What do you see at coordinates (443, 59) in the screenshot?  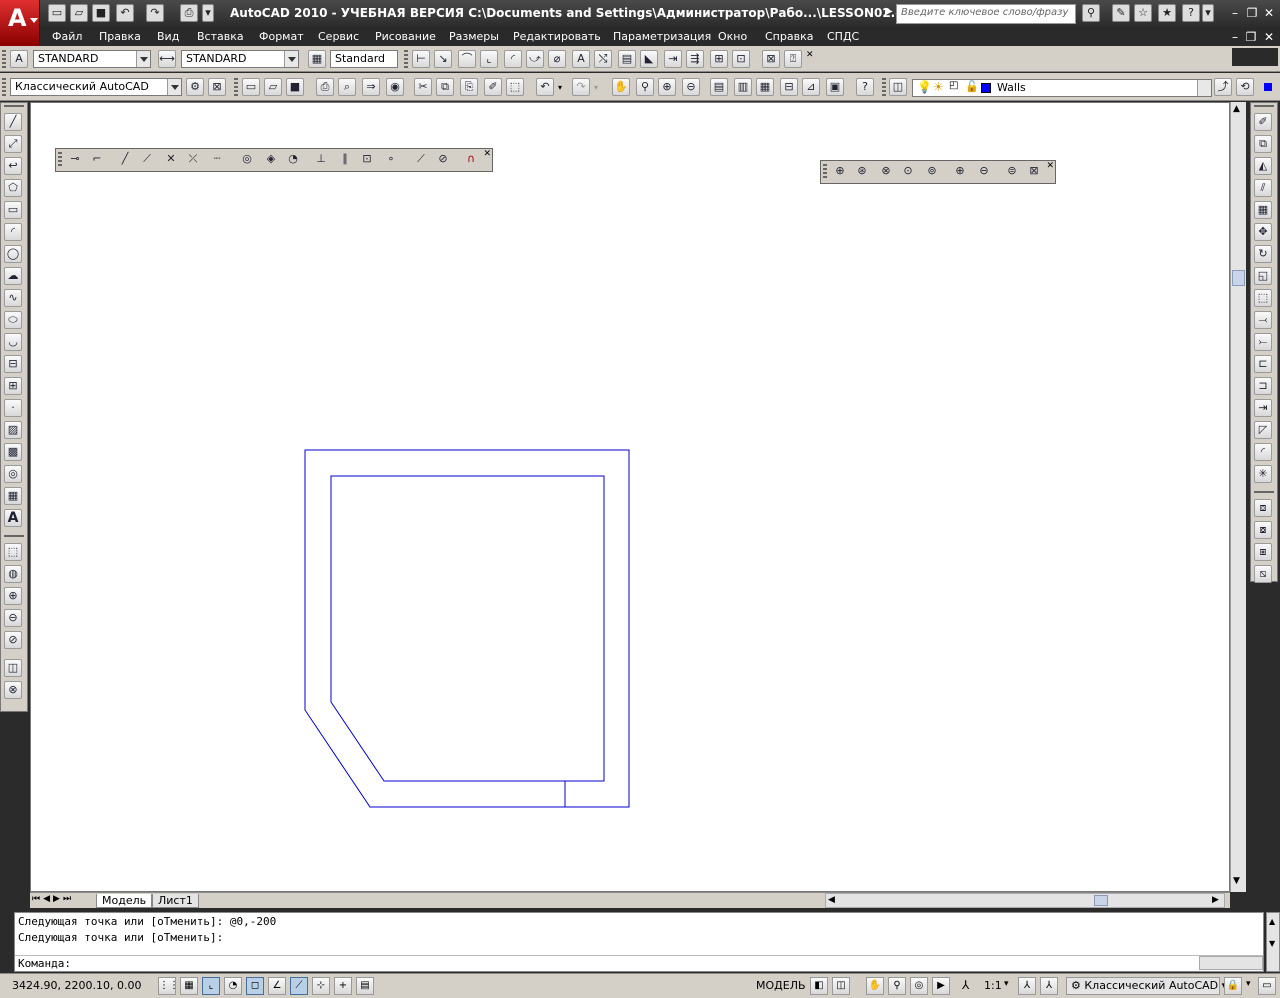 I see `aligned-dimension-icon: ↘` at bounding box center [443, 59].